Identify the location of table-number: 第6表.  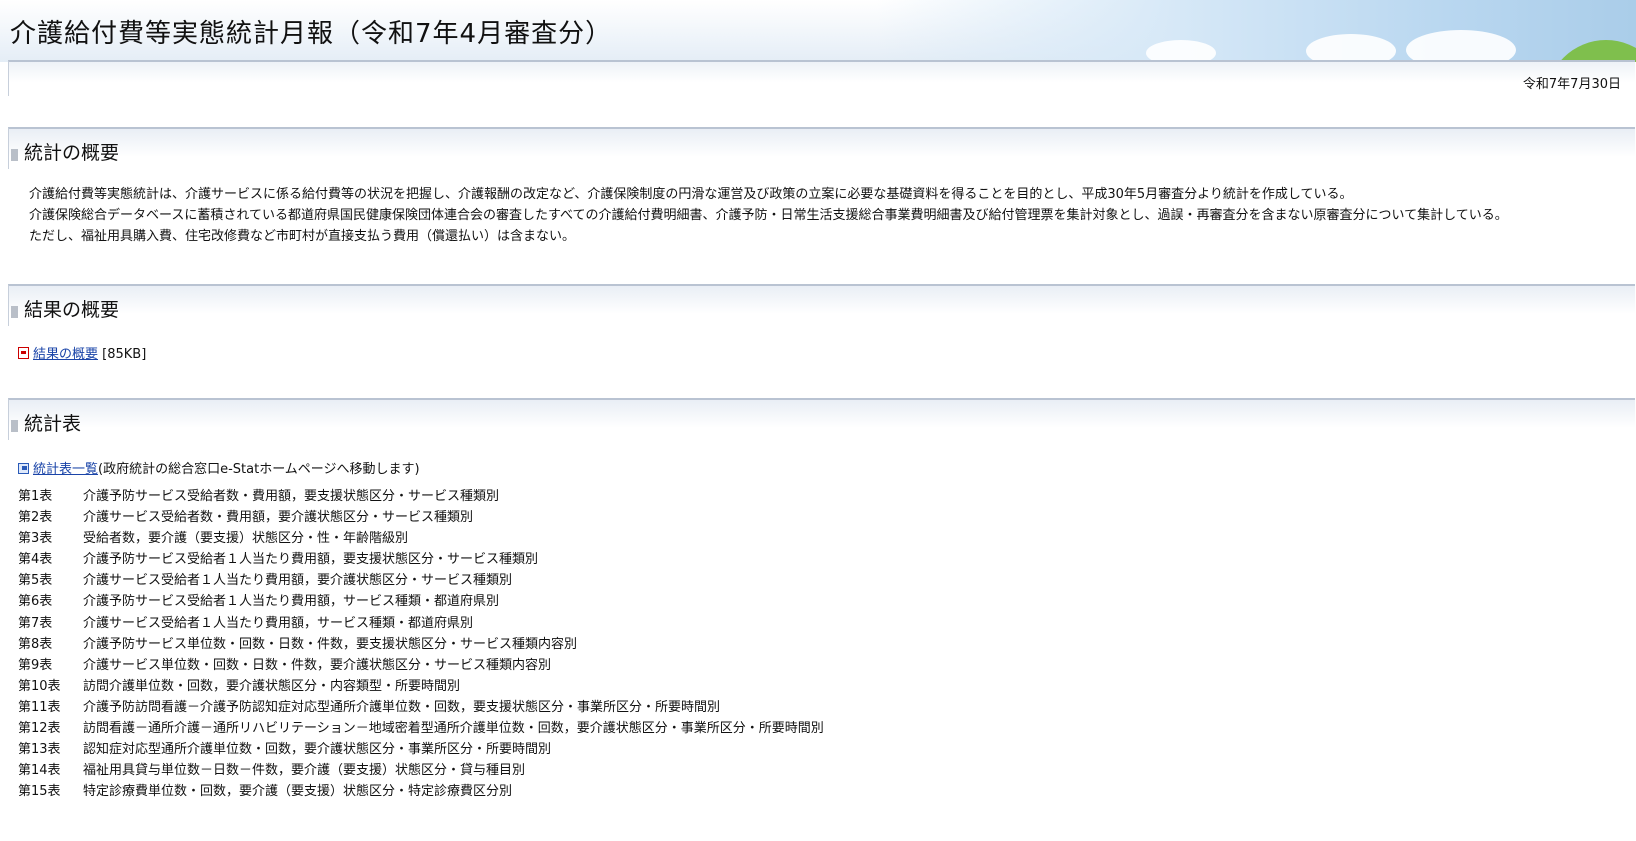
(35, 602).